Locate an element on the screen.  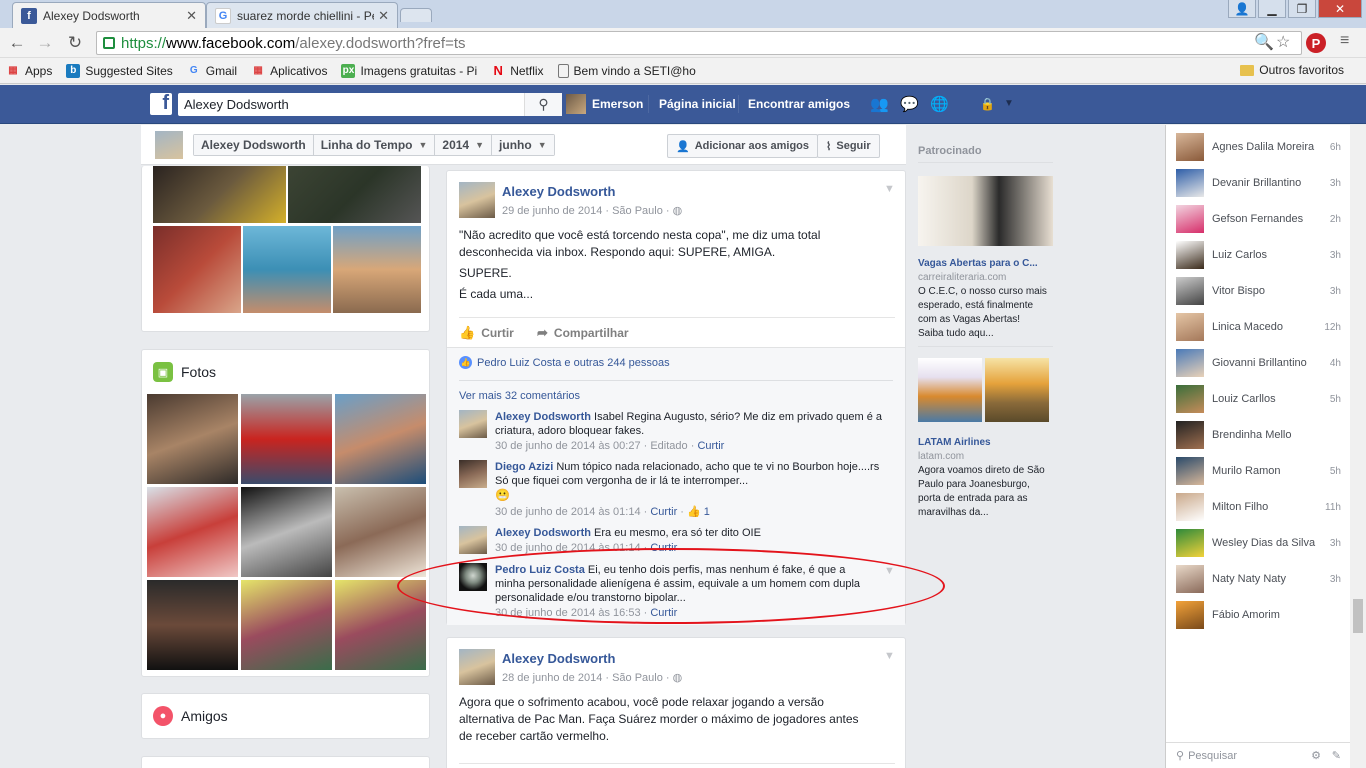
fb-search-input: Alexey Dodsworth ⚲ is located at coordinates (370, 104).